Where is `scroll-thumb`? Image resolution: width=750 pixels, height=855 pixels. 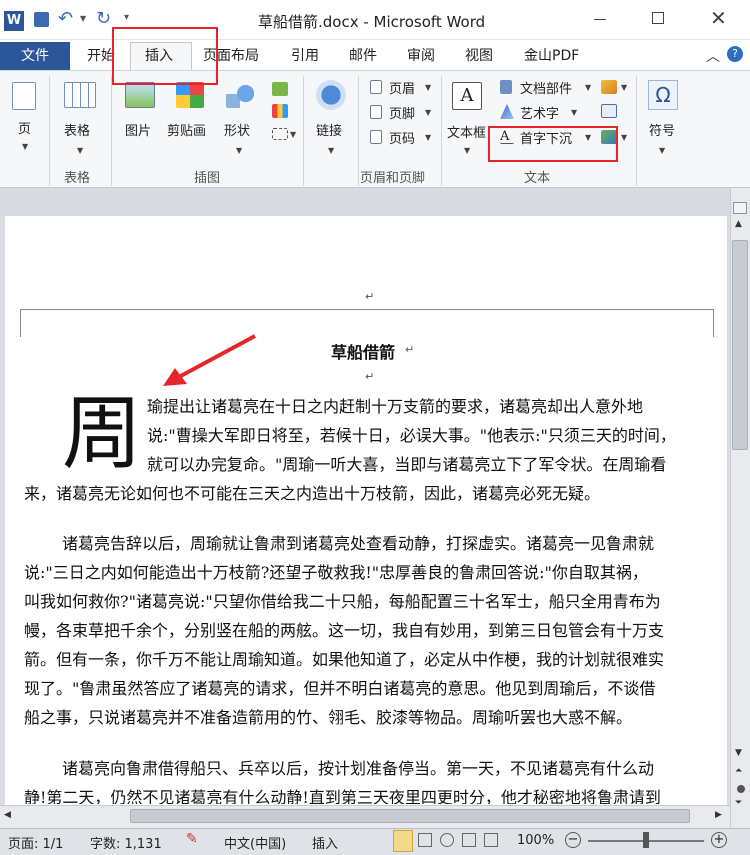 scroll-thumb is located at coordinates (740, 345).